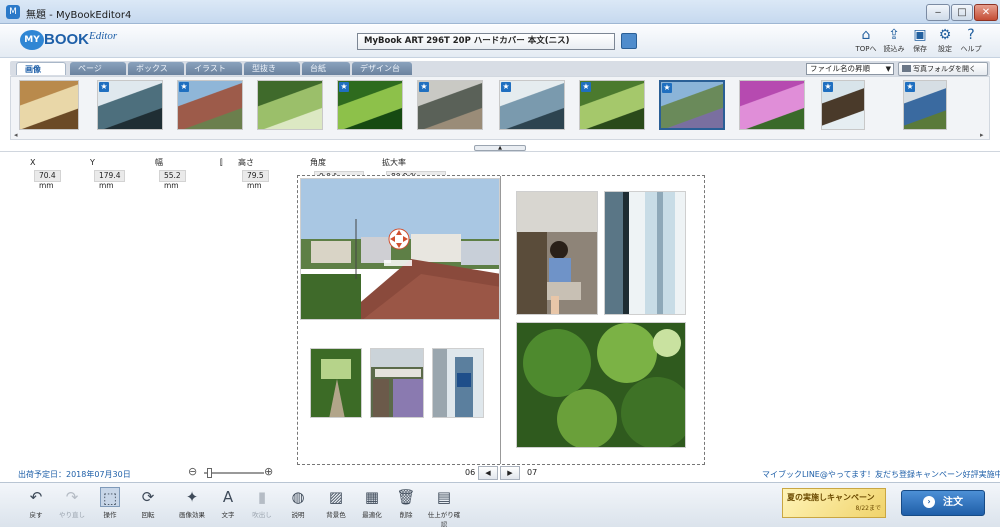 This screenshot has width=1000, height=527. Describe the element at coordinates (894, 35) in the screenshot. I see `open-icon: ⇪` at that location.